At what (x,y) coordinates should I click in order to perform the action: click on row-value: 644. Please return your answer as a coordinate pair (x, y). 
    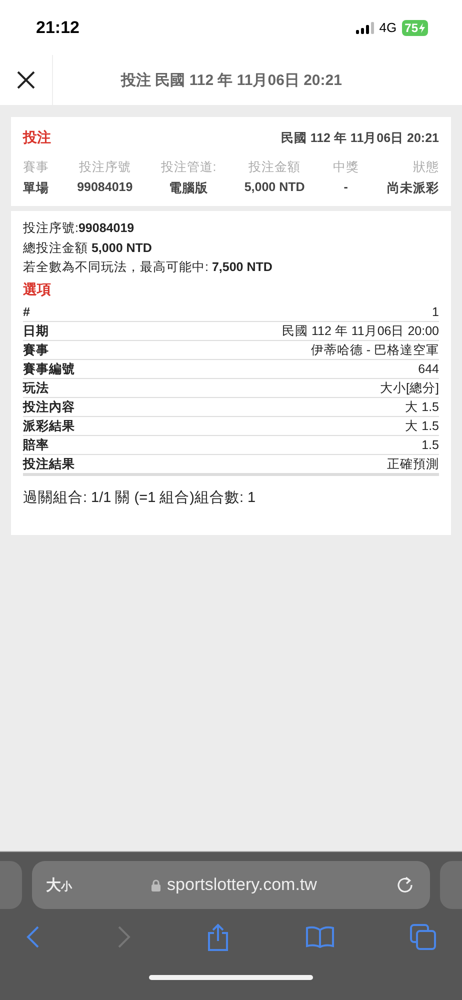
    Looking at the image, I should click on (428, 369).